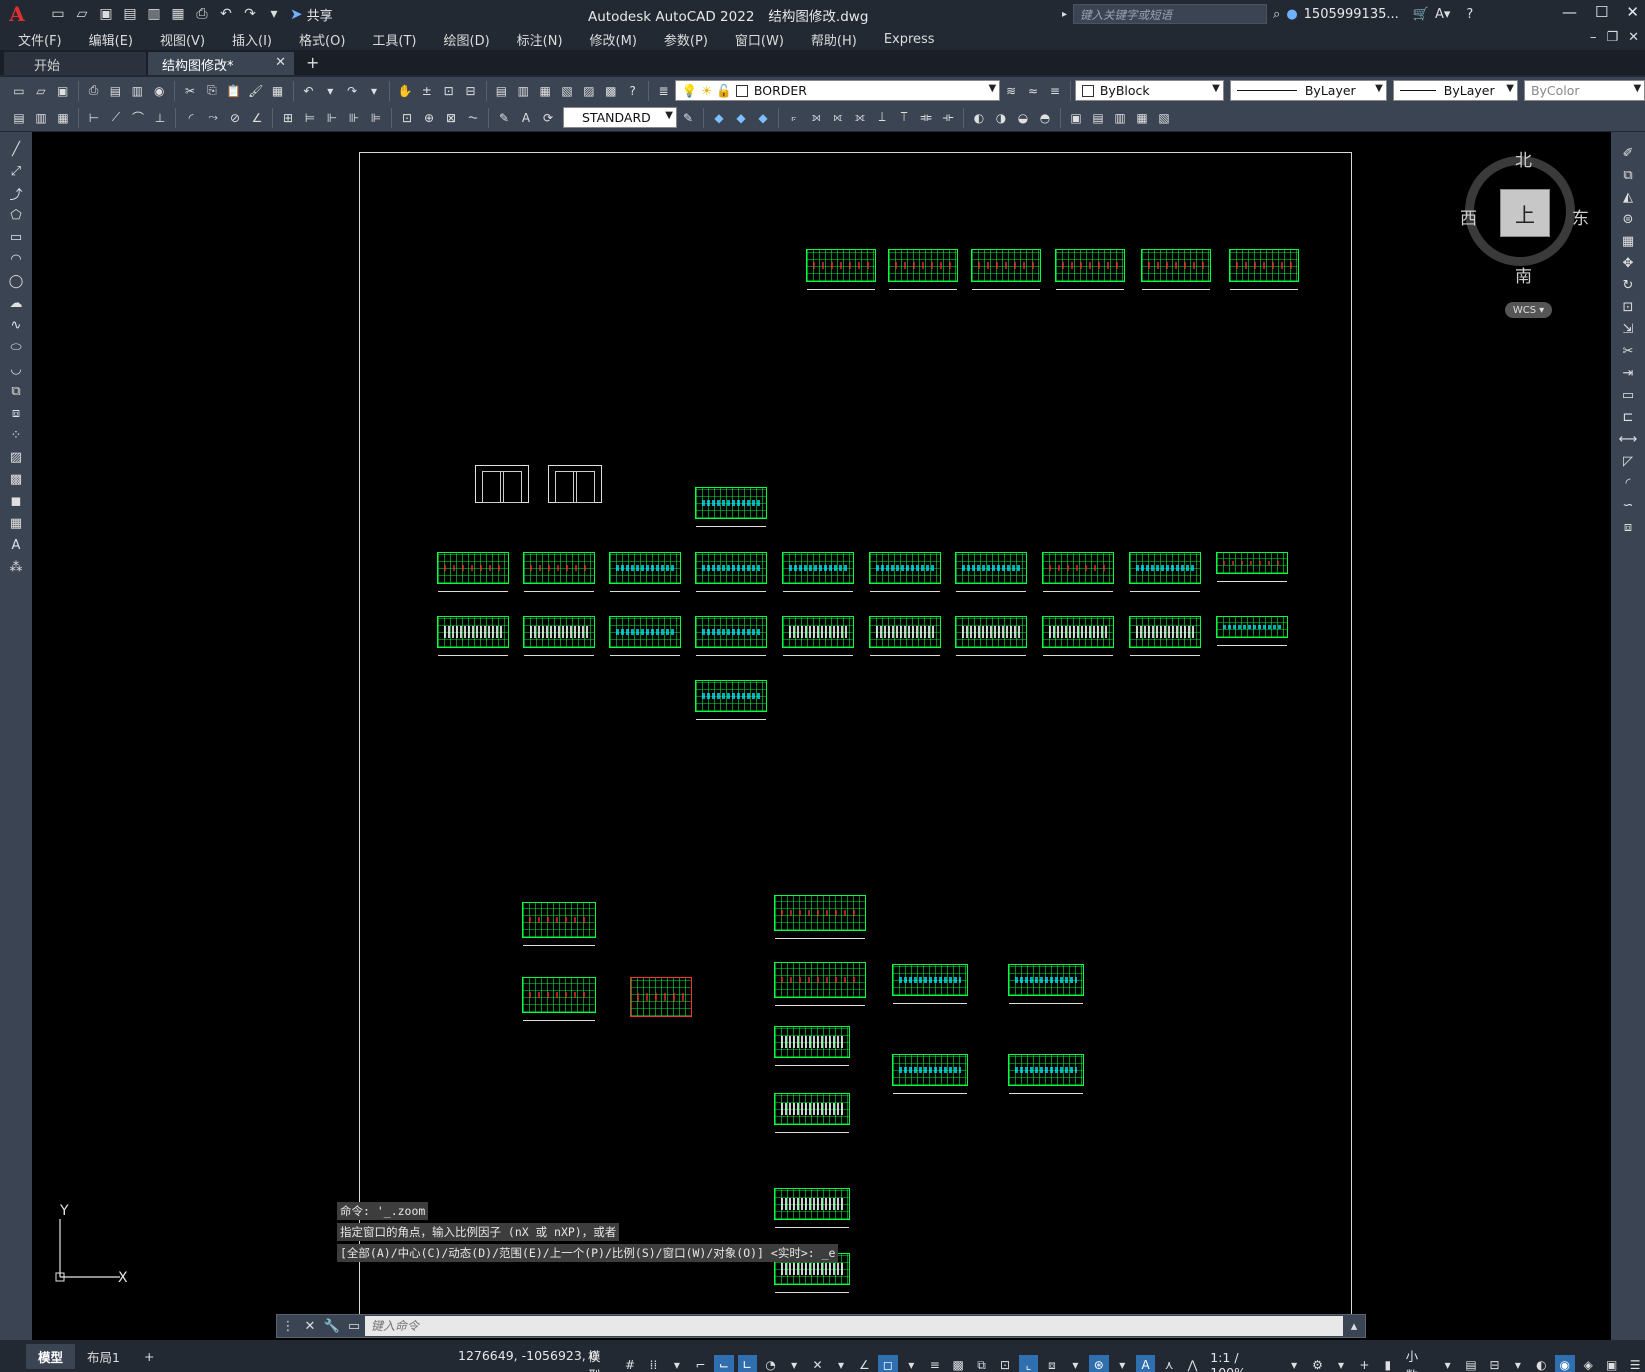 The image size is (1645, 1372). What do you see at coordinates (449, 91) in the screenshot?
I see `zoom-window-icon: ⊡` at bounding box center [449, 91].